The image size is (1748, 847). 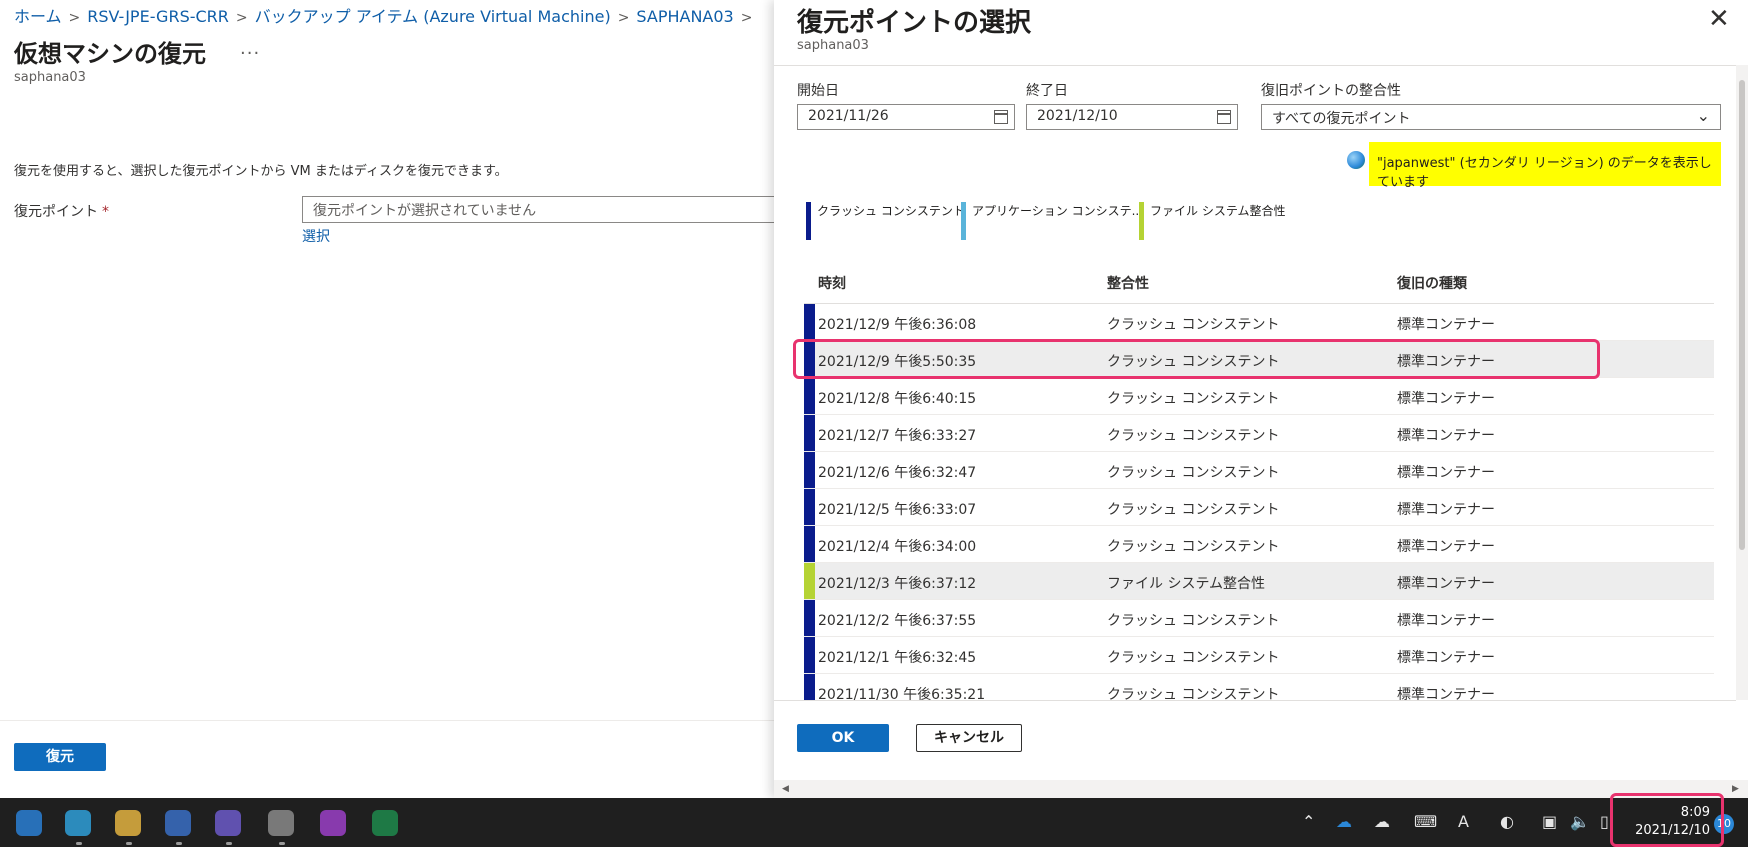 What do you see at coordinates (433, 16) in the screenshot?
I see `breadcrumb-backup-items: バックアップ アイテム (Azure Virtual Machine)` at bounding box center [433, 16].